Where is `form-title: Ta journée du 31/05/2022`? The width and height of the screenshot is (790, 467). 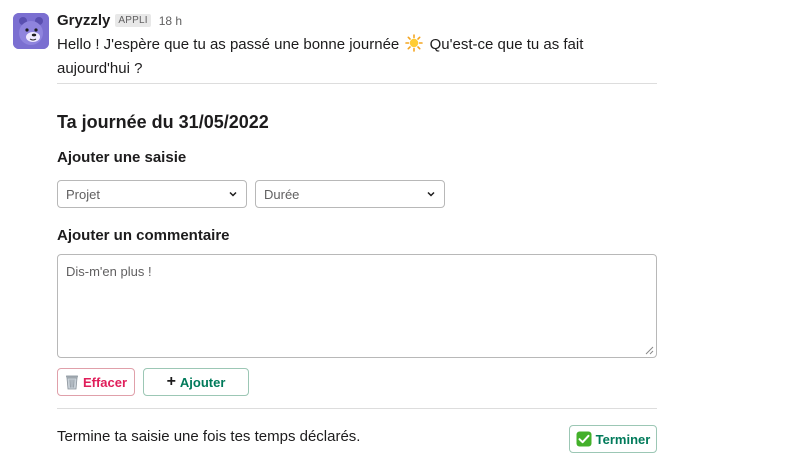
form-title: Ta journée du 31/05/2022 is located at coordinates (163, 122).